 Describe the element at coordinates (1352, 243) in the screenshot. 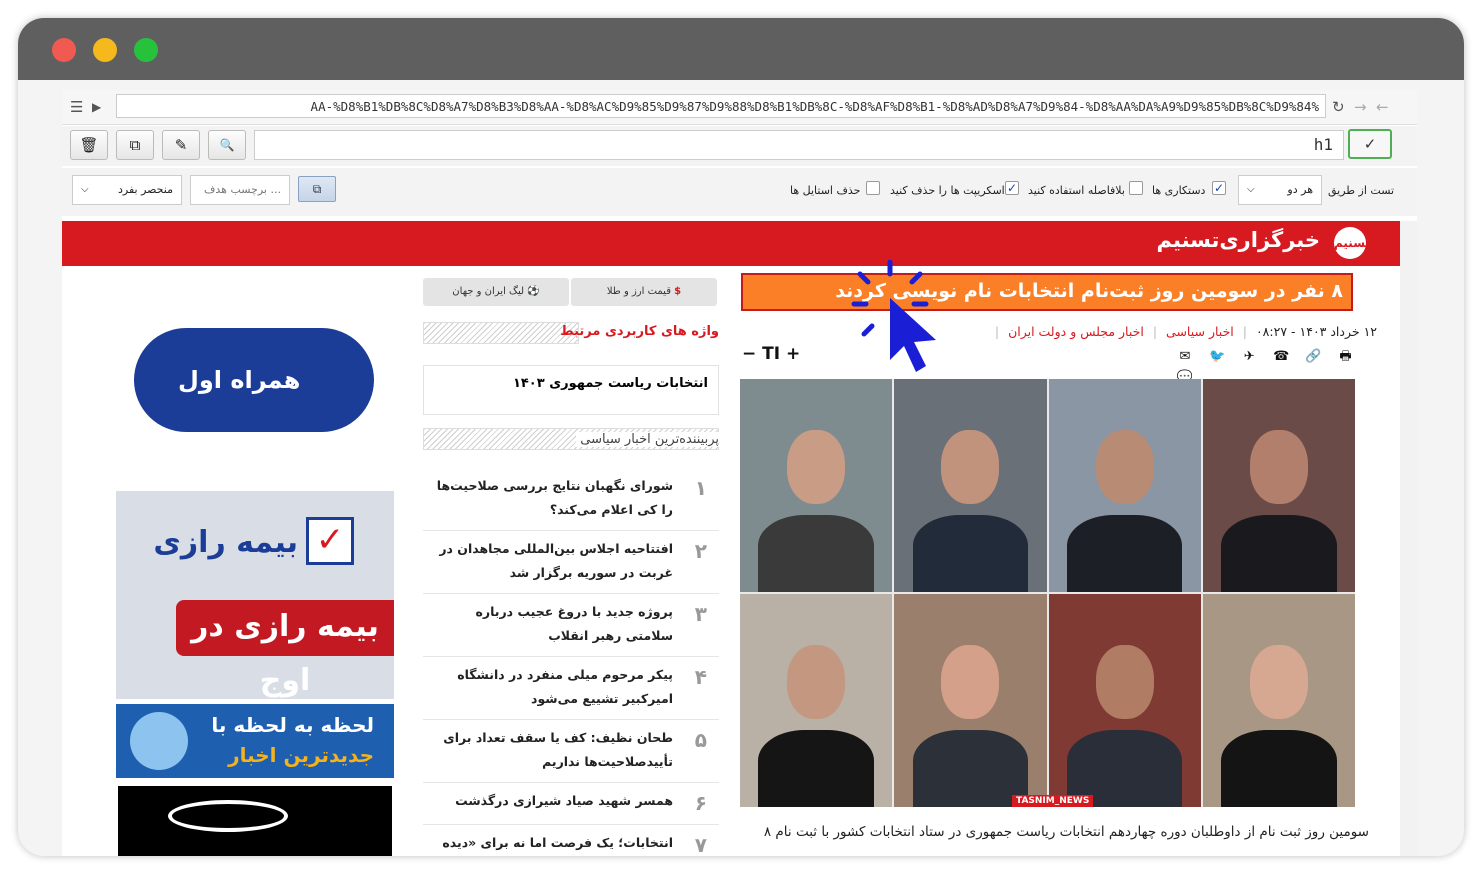

I see `site-logo-icon: تسنیم` at that location.